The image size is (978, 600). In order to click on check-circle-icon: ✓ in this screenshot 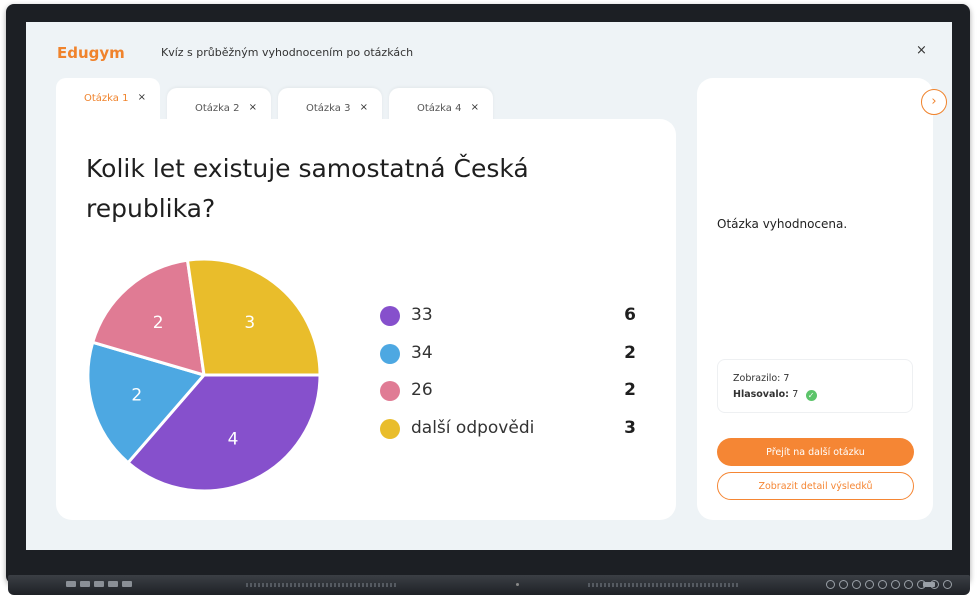, I will do `click(811, 395)`.